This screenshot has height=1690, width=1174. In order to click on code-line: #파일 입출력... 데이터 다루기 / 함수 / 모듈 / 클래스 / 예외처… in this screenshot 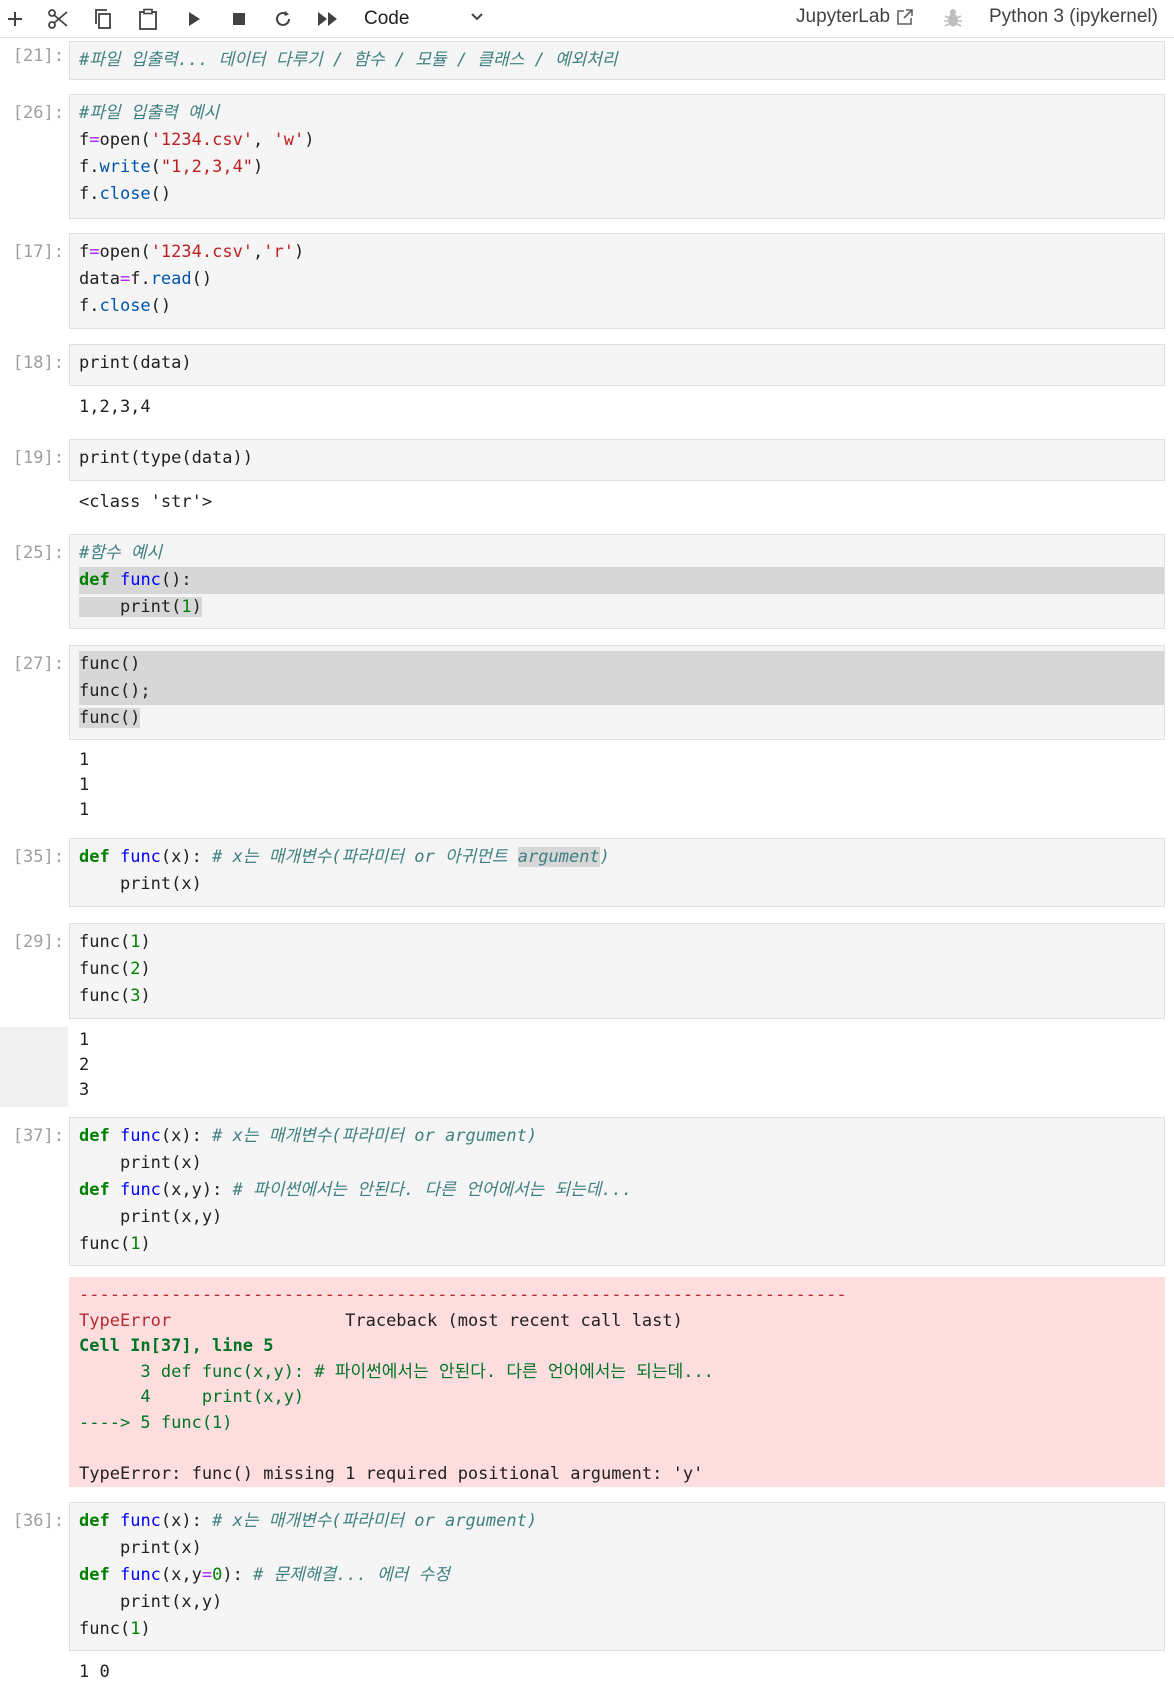, I will do `click(348, 60)`.